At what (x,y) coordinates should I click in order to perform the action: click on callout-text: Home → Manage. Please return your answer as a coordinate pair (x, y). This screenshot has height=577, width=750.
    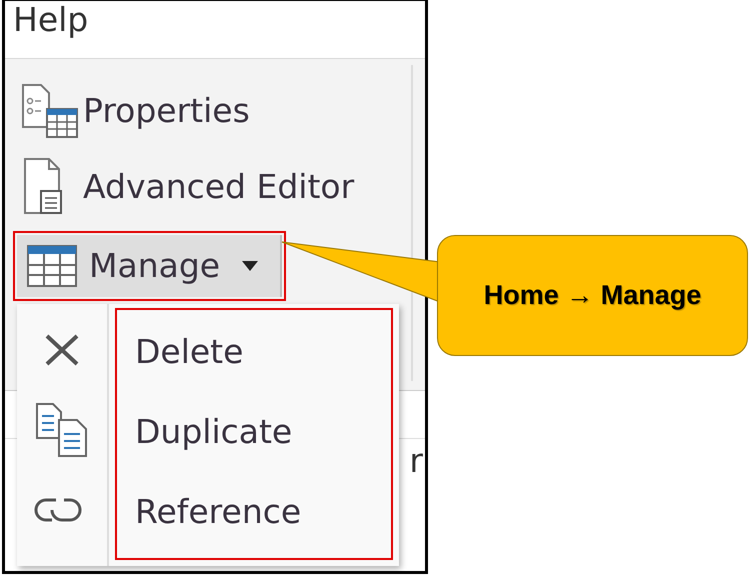
    Looking at the image, I should click on (593, 295).